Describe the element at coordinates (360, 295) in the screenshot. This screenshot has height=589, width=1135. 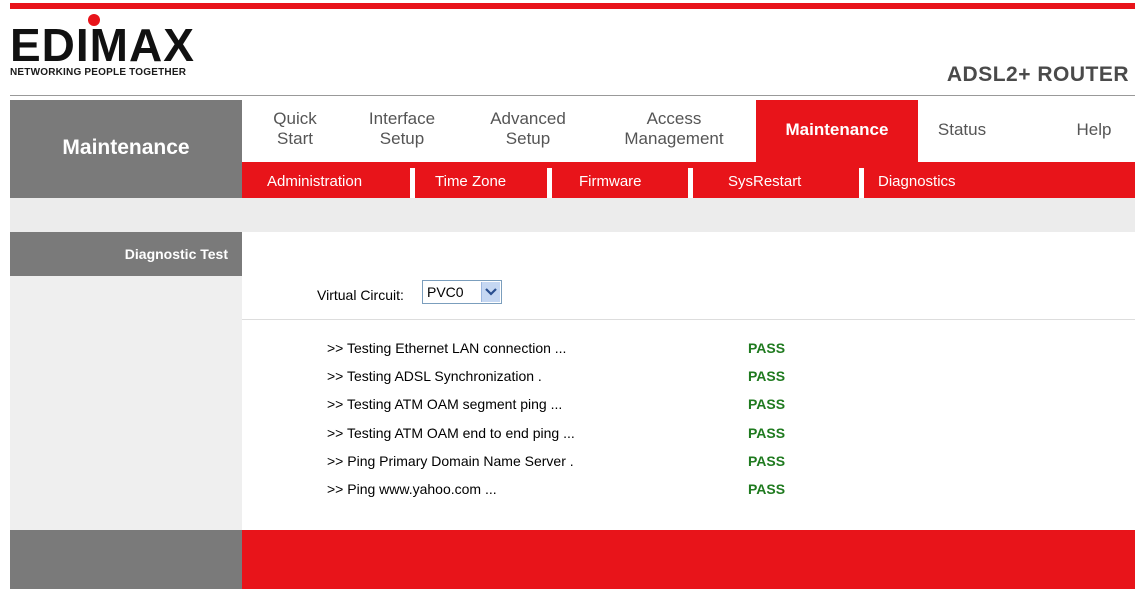
I see `virtual-circuit-label: Virtual Circuit:` at that location.